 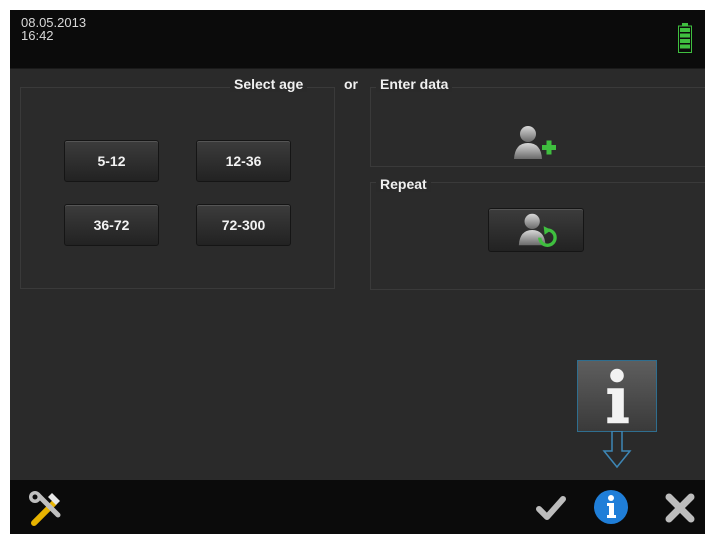 I want to click on repeat-user-icon, so click(x=537, y=230).